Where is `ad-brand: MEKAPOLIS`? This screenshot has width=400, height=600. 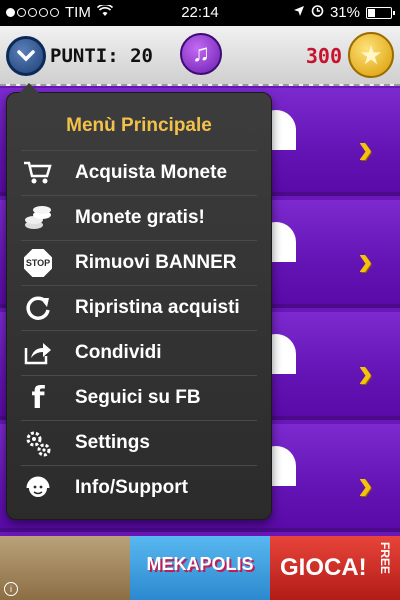
ad-brand: MEKAPOLIS is located at coordinates (200, 564).